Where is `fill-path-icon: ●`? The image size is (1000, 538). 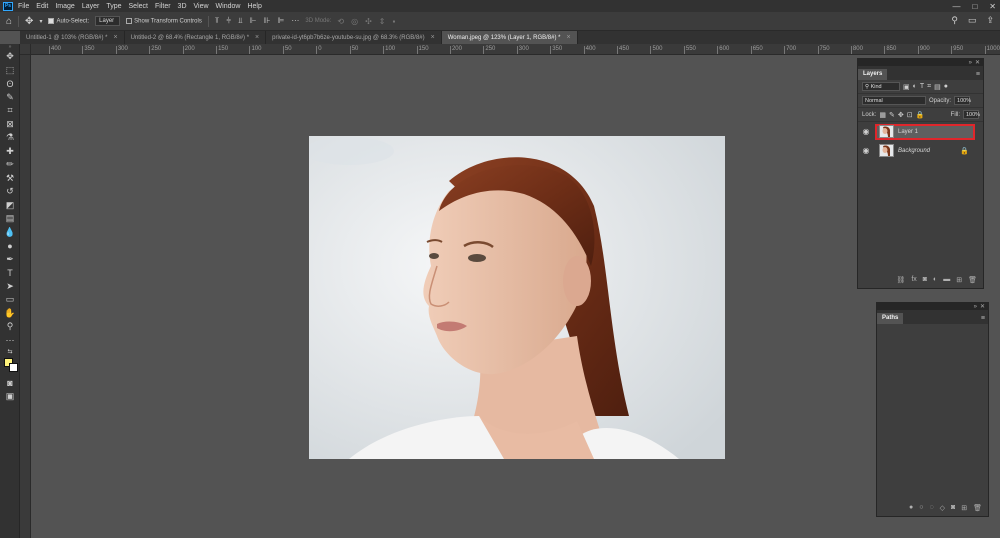
fill-path-icon: ● is located at coordinates (911, 508).